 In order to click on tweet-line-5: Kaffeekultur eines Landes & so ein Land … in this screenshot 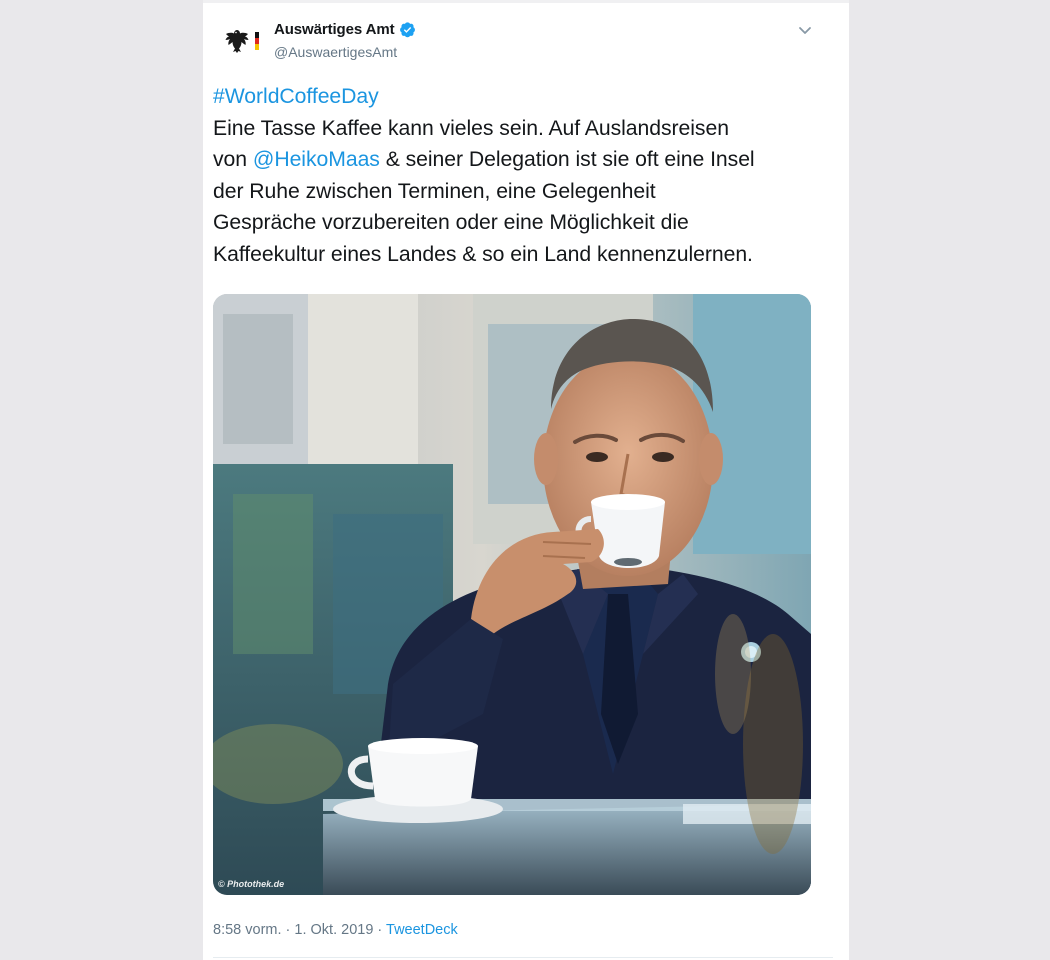, I will do `click(483, 254)`.